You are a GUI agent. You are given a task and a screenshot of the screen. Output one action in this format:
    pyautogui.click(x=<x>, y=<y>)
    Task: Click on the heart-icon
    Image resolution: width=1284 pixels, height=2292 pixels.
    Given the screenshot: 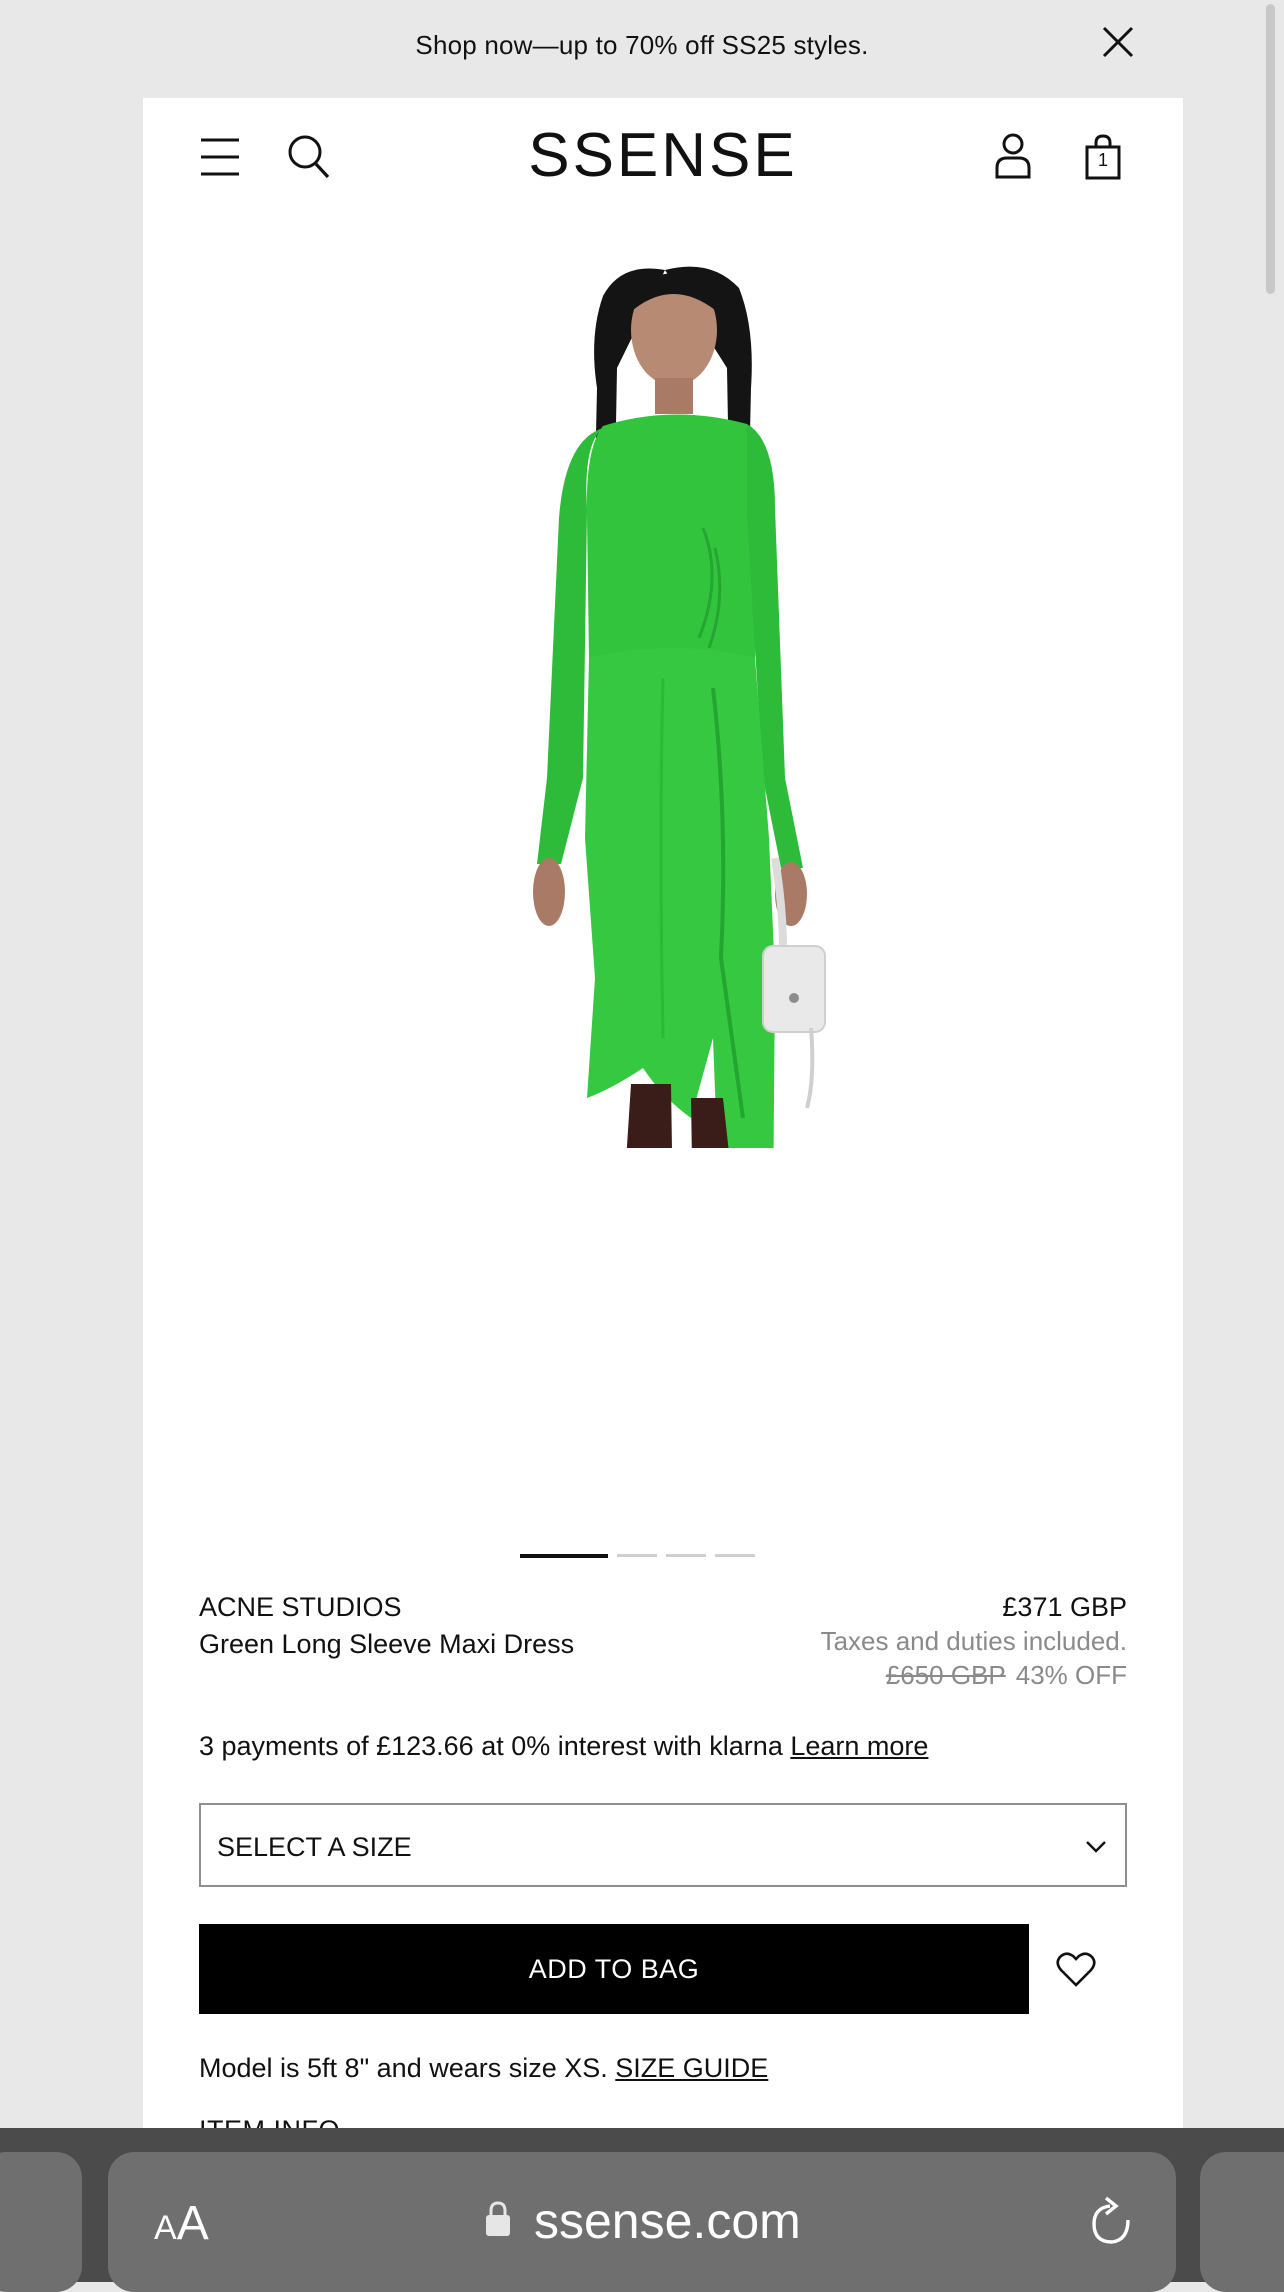 What is the action you would take?
    pyautogui.click(x=1076, y=1969)
    